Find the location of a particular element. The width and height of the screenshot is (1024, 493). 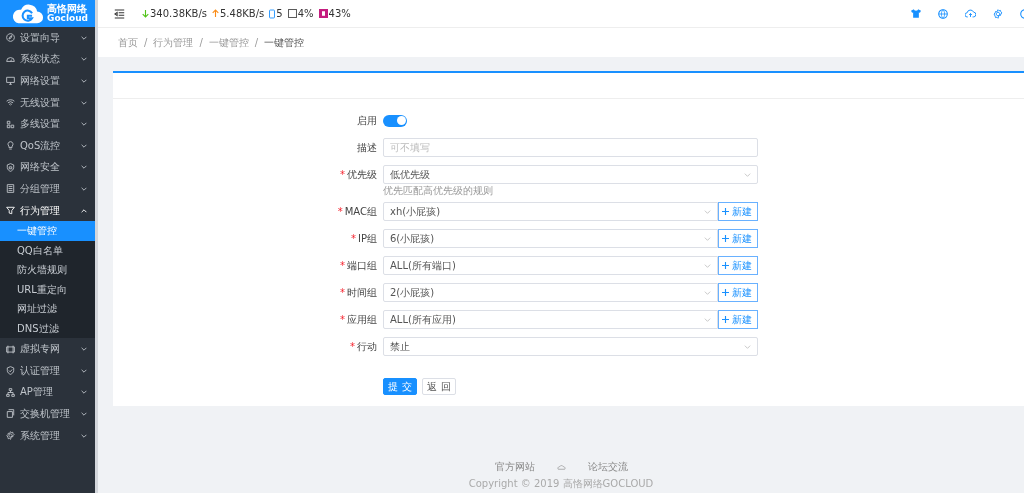

field-label: * 时间组 is located at coordinates (358, 292).